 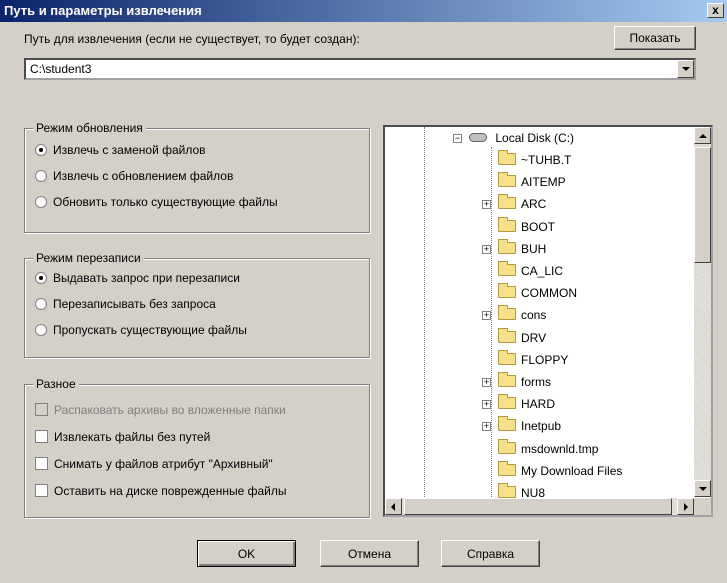 What do you see at coordinates (534, 248) in the screenshot?
I see `tree-folder-label: BUH` at bounding box center [534, 248].